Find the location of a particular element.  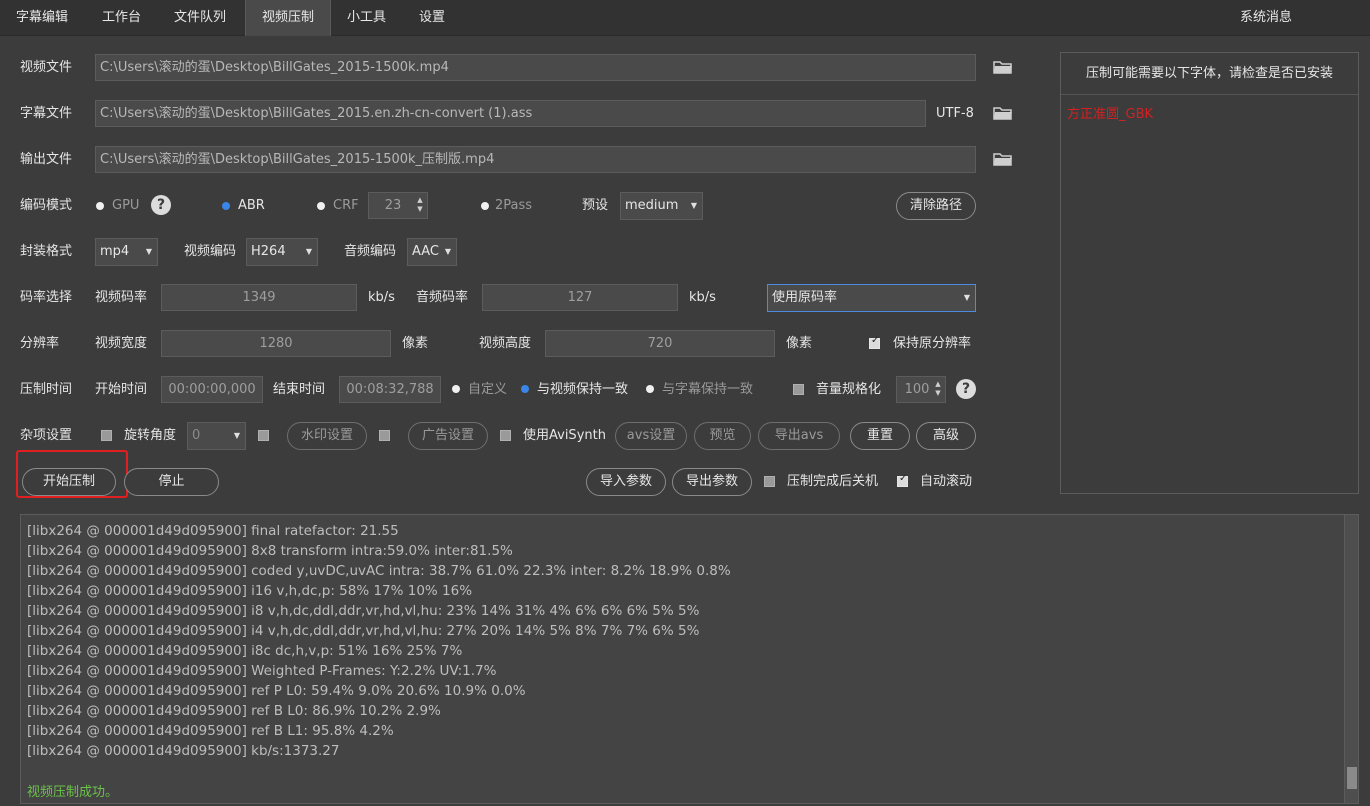

encode-mode-label: 编码模式 is located at coordinates (46, 205).